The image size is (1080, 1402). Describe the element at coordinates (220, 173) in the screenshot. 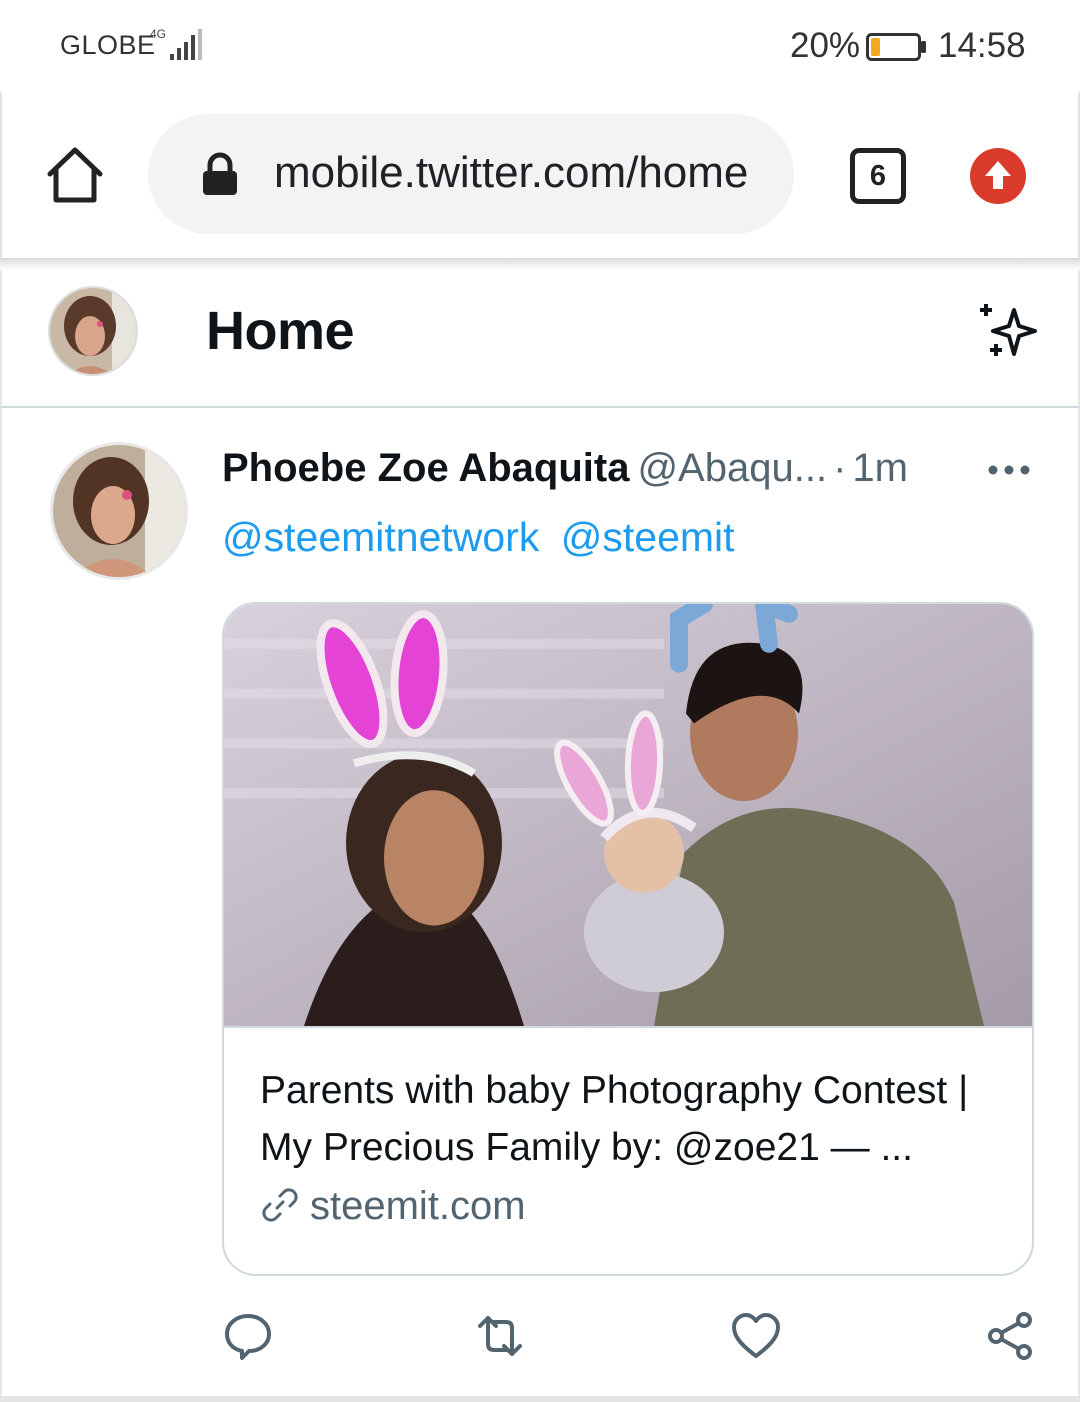

I see `lock-icon` at that location.